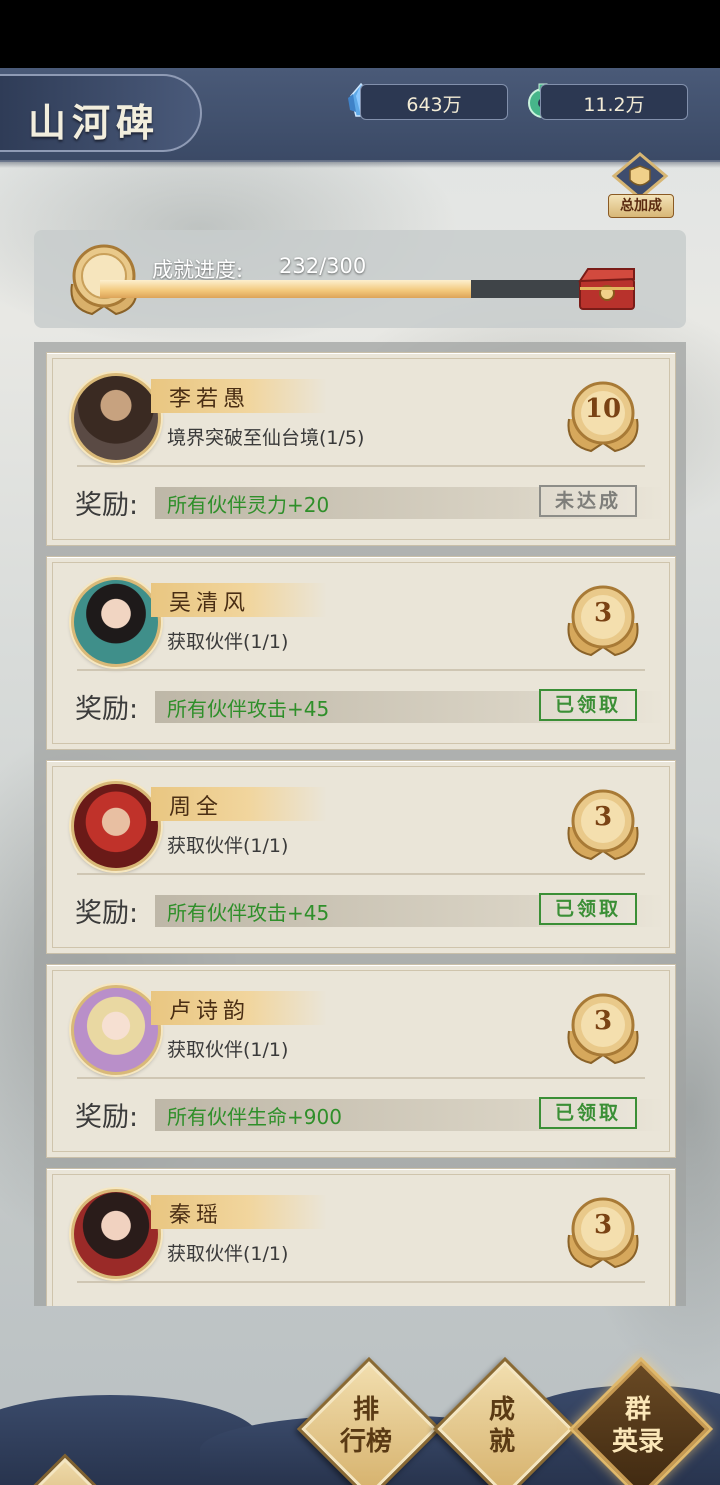 This screenshot has width=720, height=1485. I want to click on partner-name: 周全, so click(196, 807).